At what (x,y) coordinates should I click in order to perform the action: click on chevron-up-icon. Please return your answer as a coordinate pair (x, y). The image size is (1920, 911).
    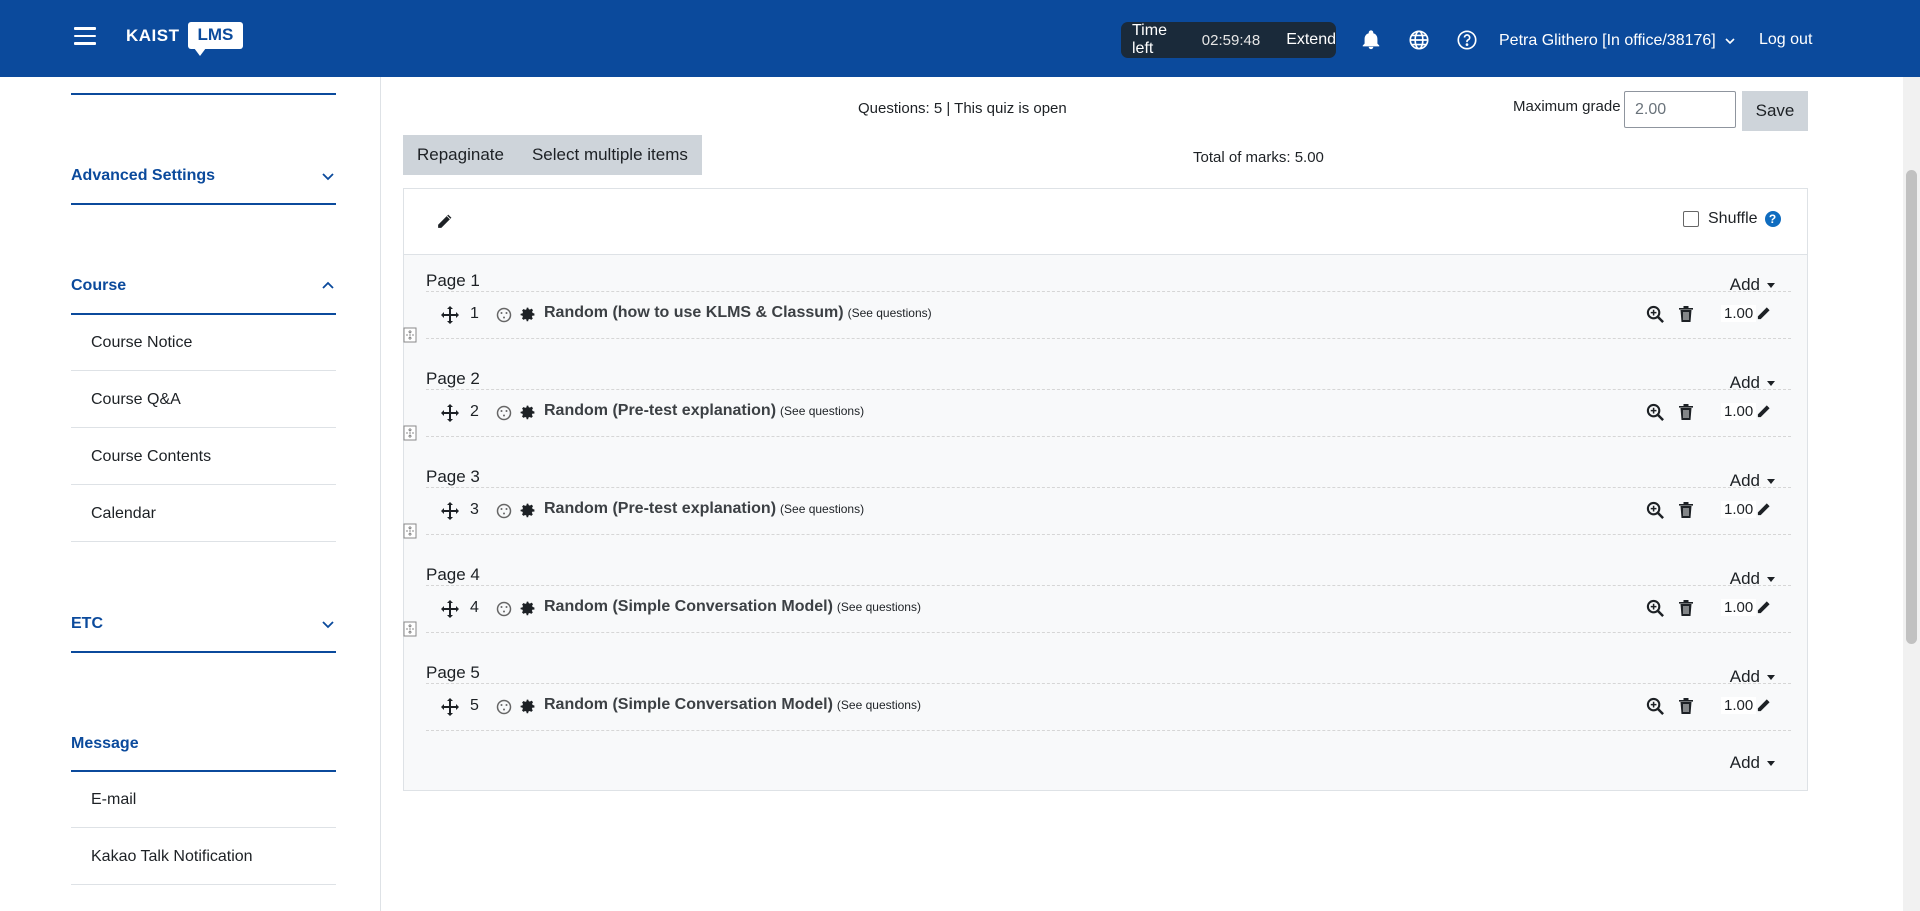
    Looking at the image, I should click on (328, 285).